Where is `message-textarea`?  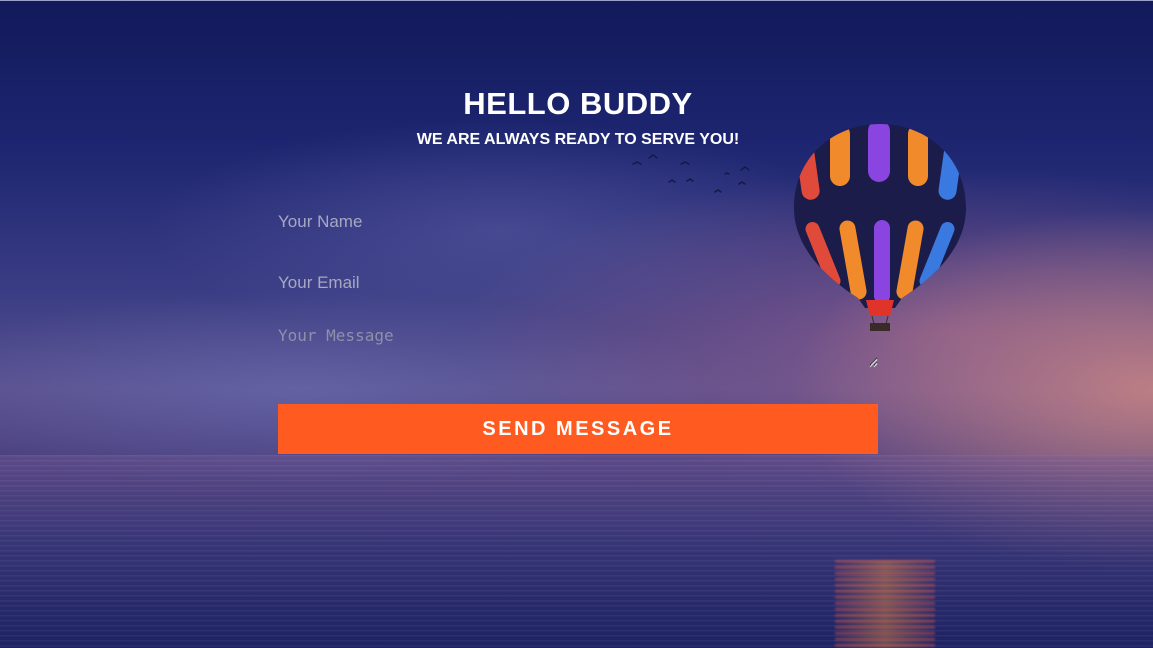 message-textarea is located at coordinates (578, 346).